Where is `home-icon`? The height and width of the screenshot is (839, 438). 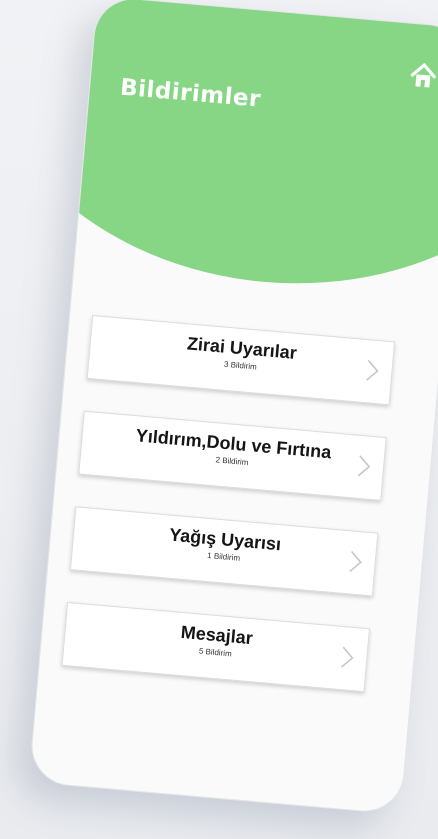 home-icon is located at coordinates (423, 75).